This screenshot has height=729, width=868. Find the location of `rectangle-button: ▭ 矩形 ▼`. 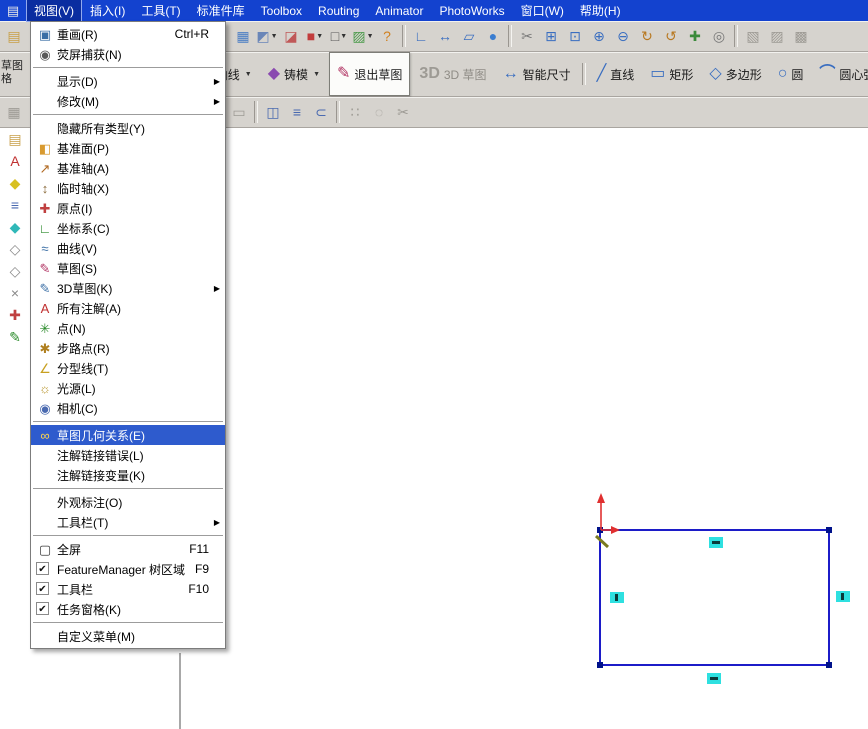

rectangle-button: ▭ 矩形 ▼ is located at coordinates (671, 74).